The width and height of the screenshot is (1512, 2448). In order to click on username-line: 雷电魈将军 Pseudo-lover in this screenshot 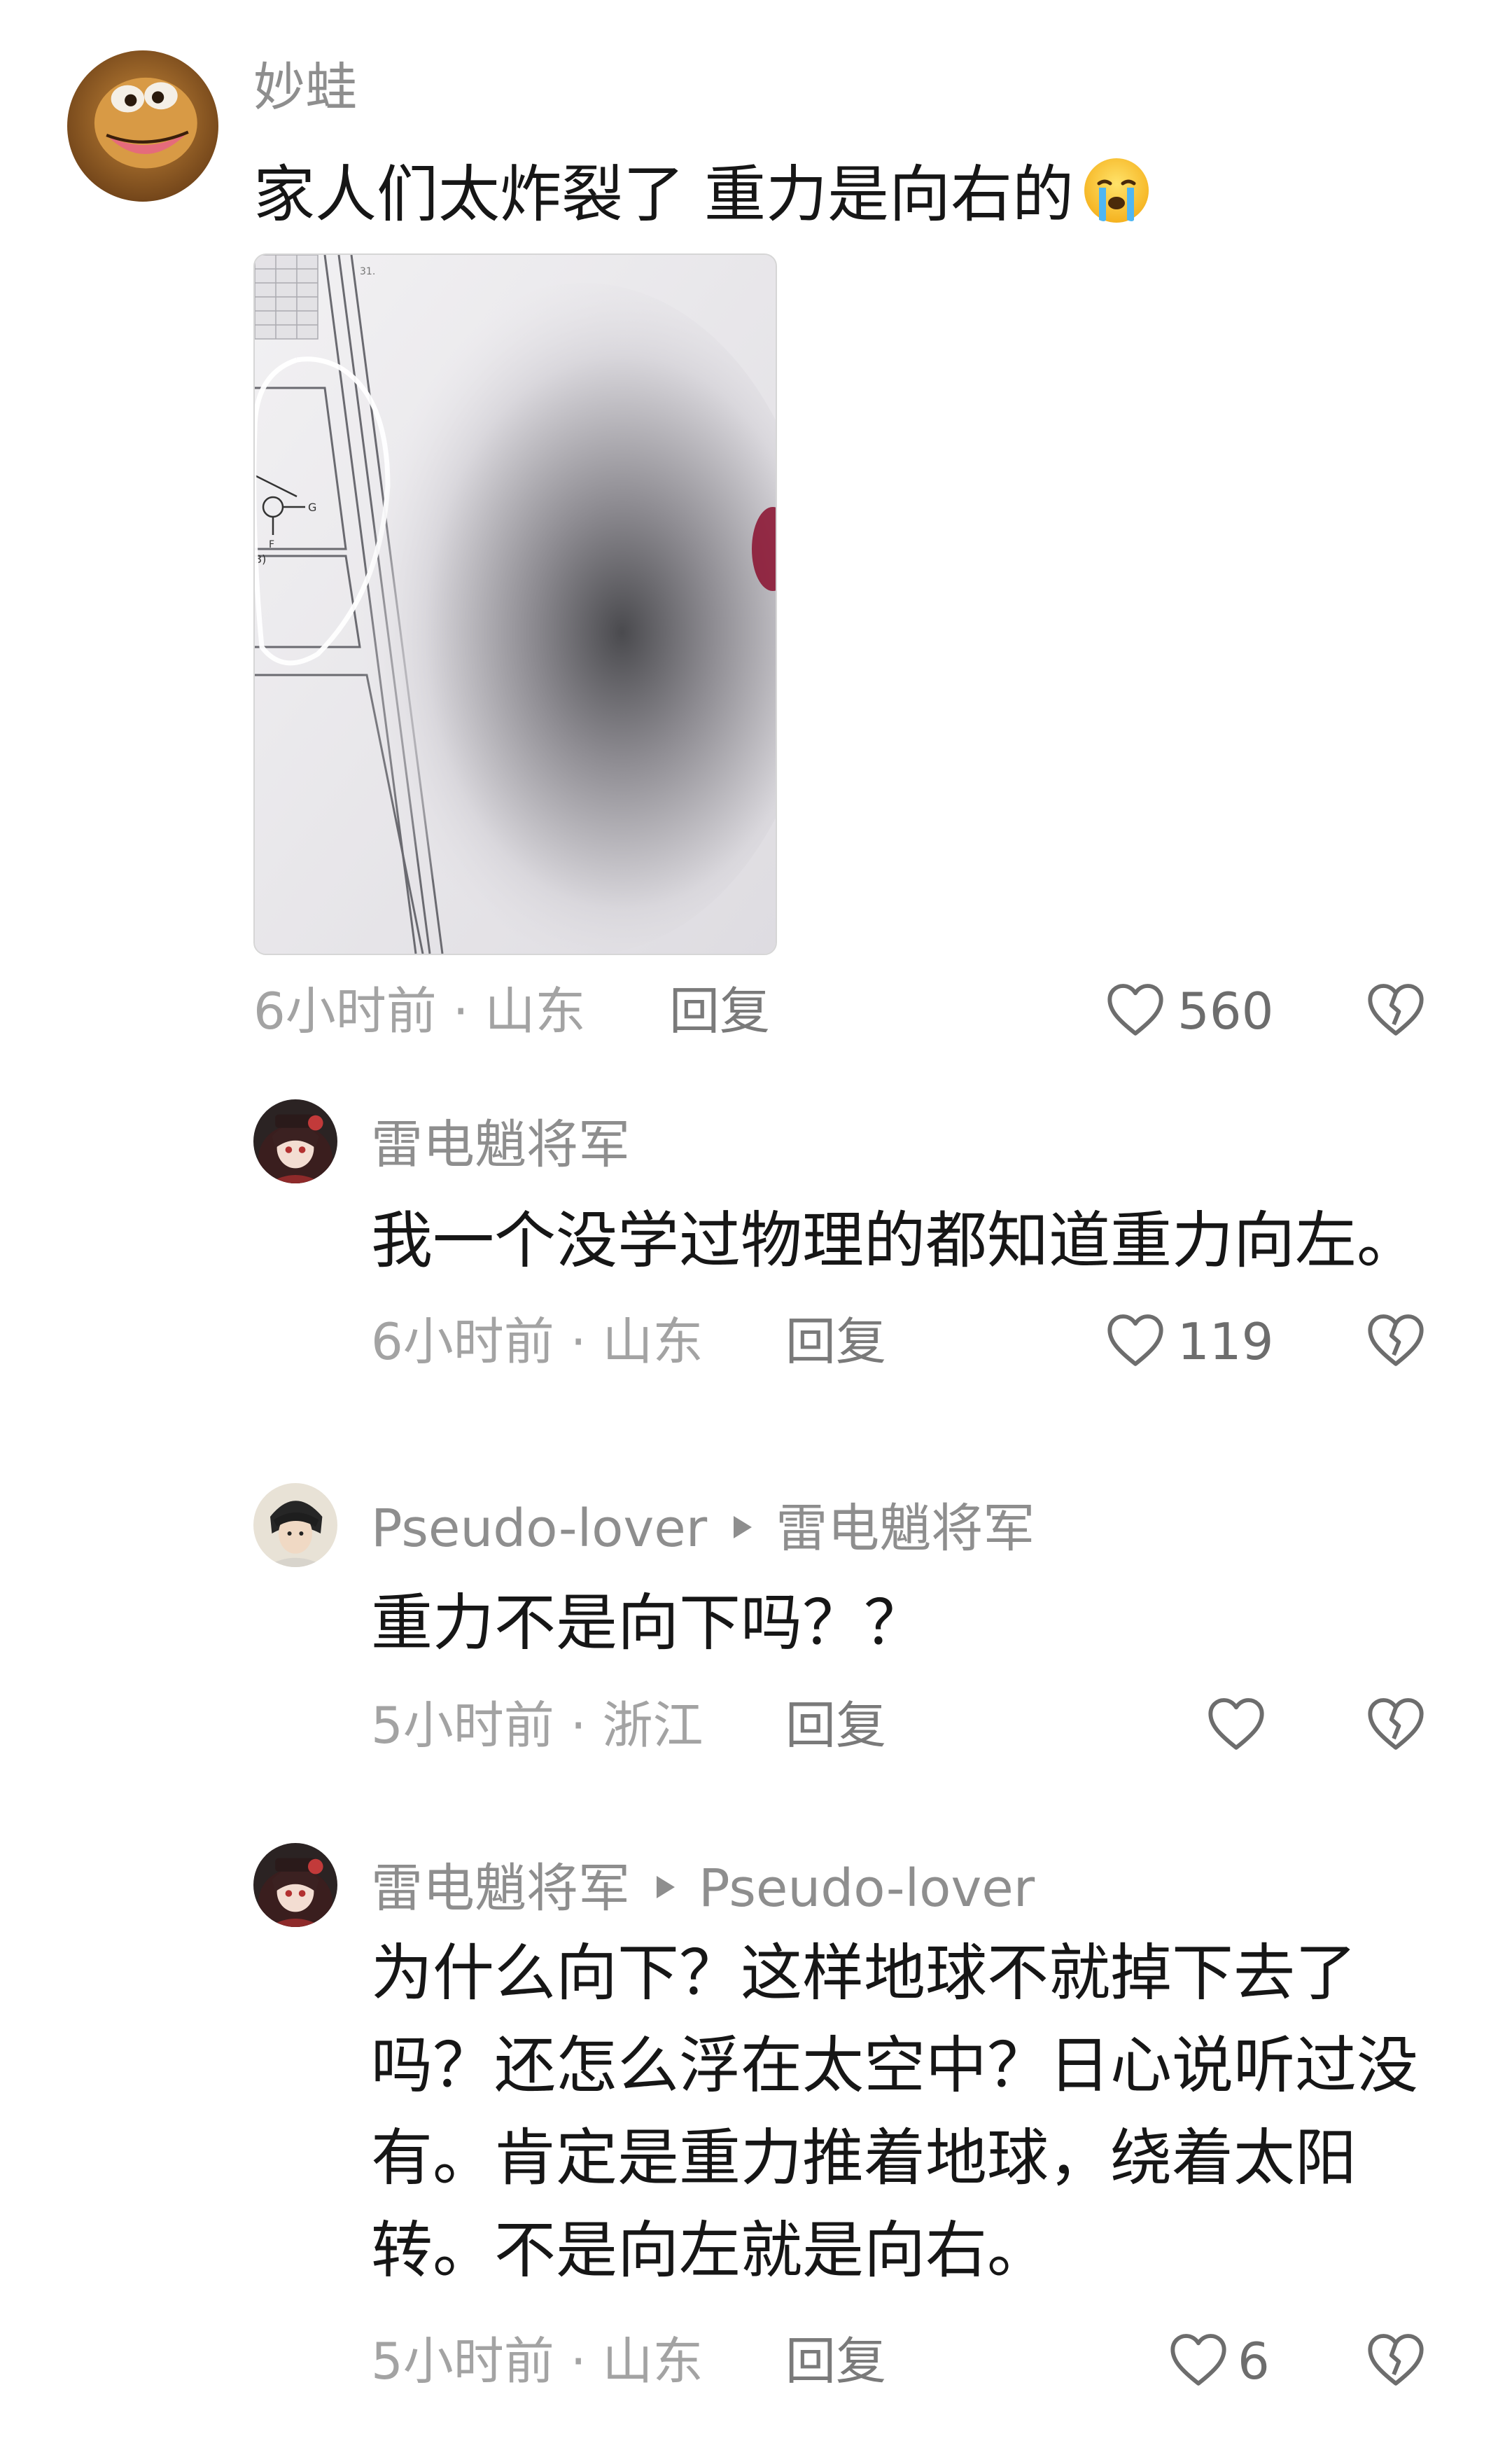, I will do `click(703, 1888)`.